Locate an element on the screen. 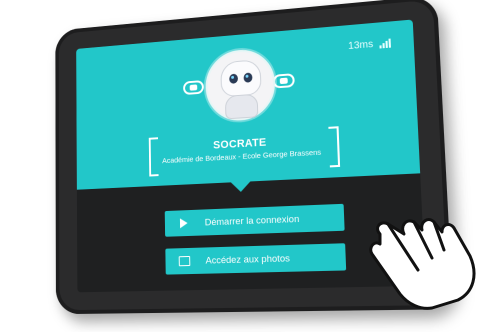  photos-button: Accédez aux photos is located at coordinates (256, 259).